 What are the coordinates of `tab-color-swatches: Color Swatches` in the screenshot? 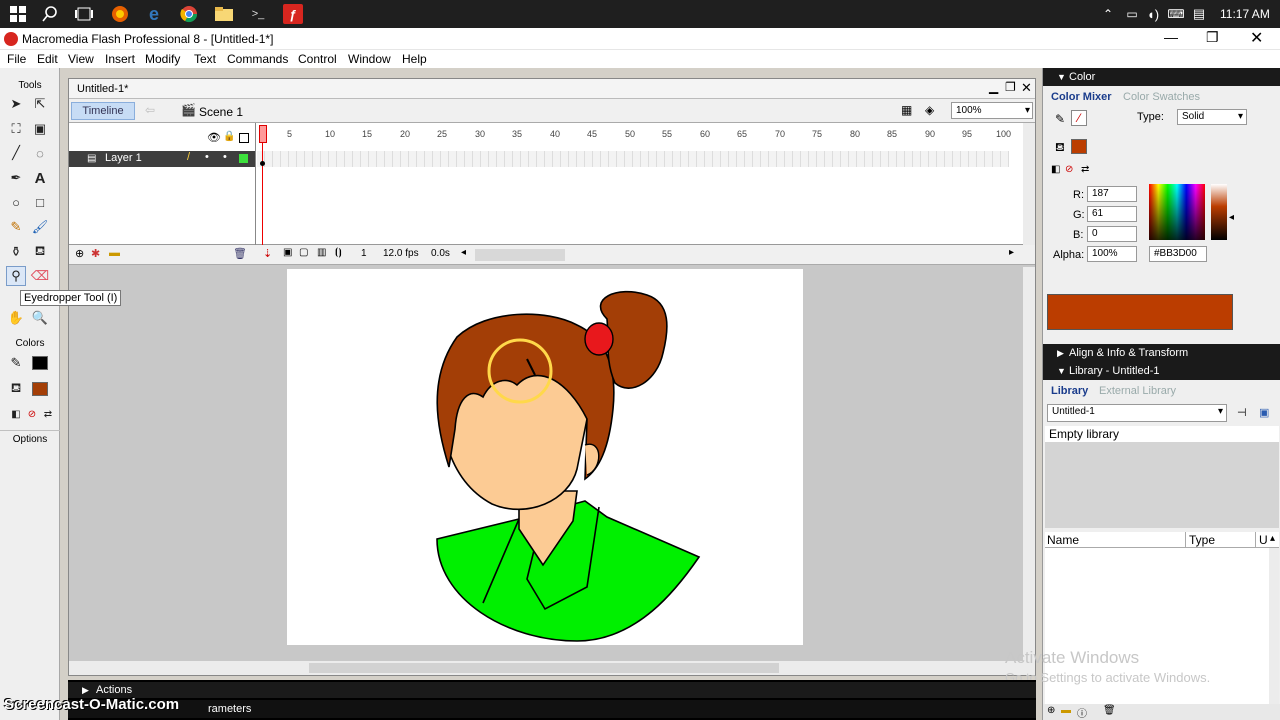 It's located at (1161, 97).